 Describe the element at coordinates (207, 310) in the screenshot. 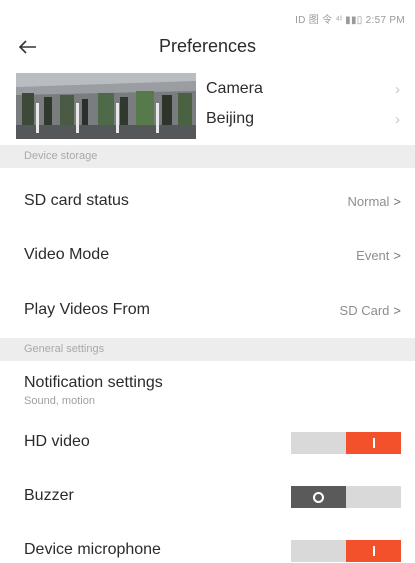

I see `play-videos-from-row: Play Videos From SD Card >` at that location.